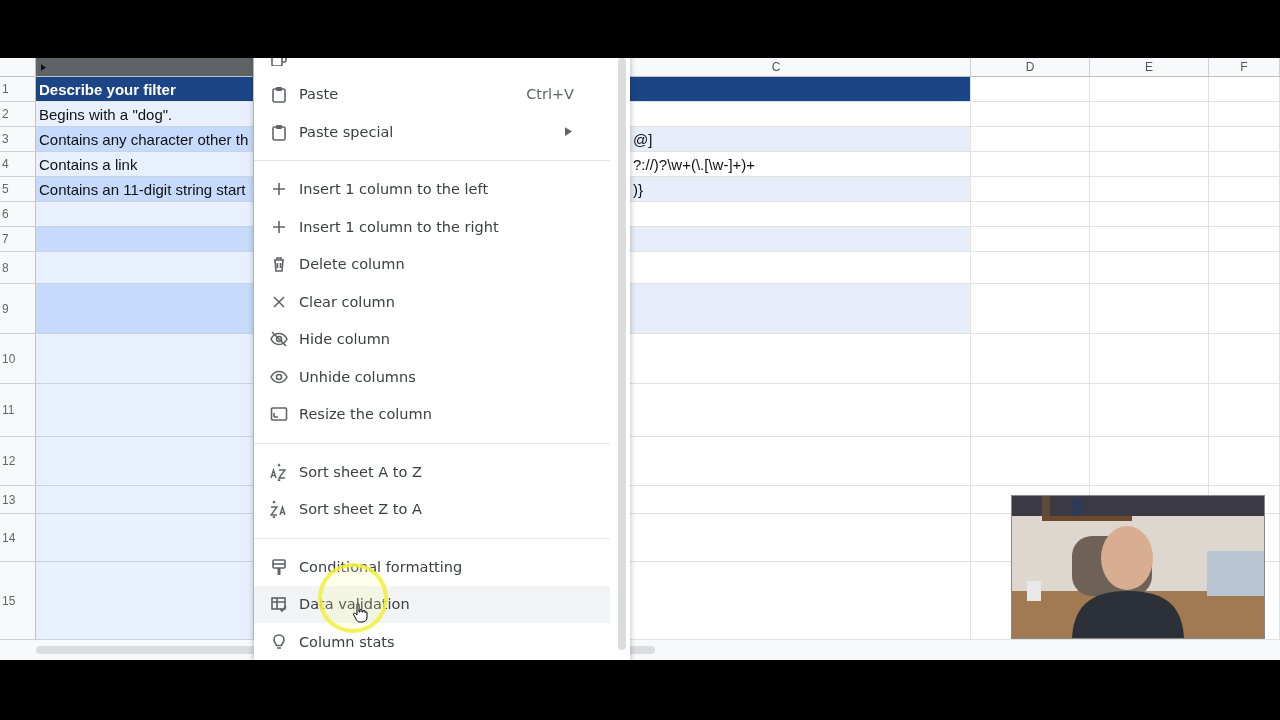 The image size is (1280, 720). I want to click on row-number: 12, so click(18, 461).